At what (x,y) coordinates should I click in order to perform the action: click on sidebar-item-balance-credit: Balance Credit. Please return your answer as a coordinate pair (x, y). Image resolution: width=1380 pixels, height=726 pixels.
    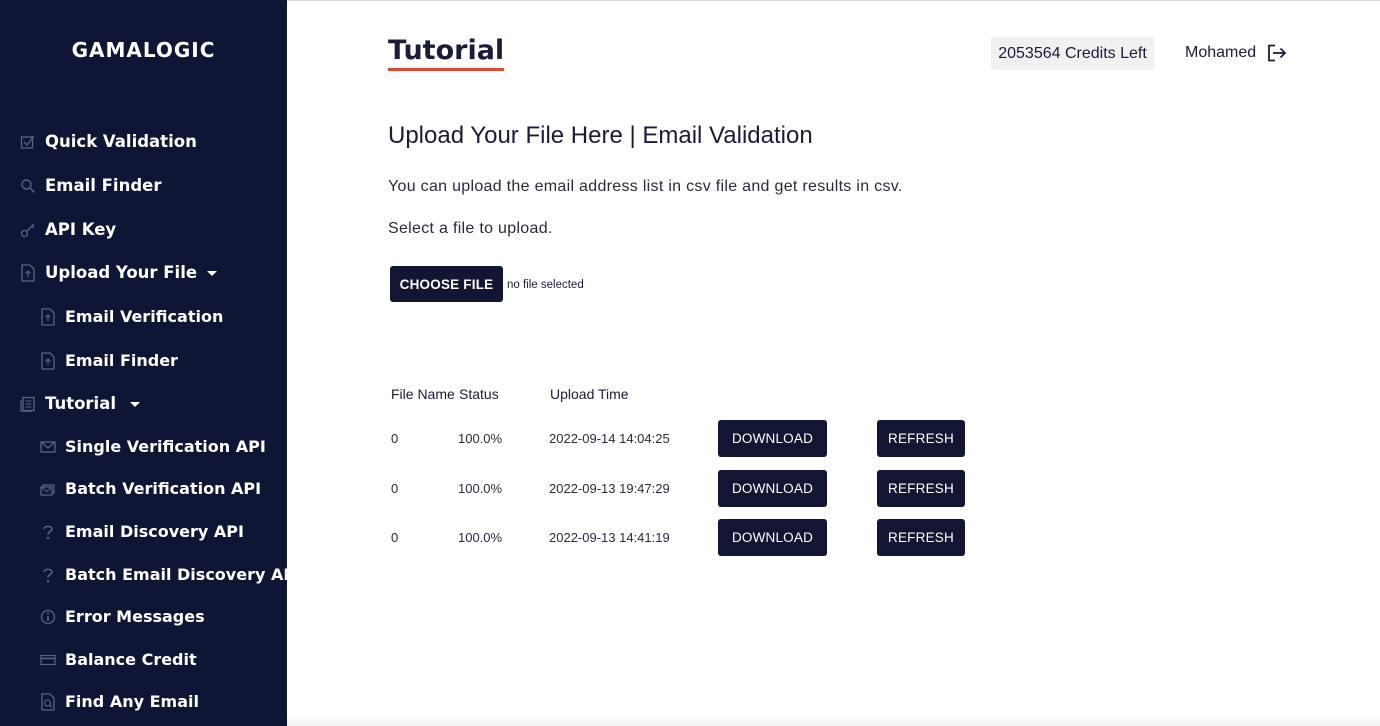
    Looking at the image, I should click on (118, 659).